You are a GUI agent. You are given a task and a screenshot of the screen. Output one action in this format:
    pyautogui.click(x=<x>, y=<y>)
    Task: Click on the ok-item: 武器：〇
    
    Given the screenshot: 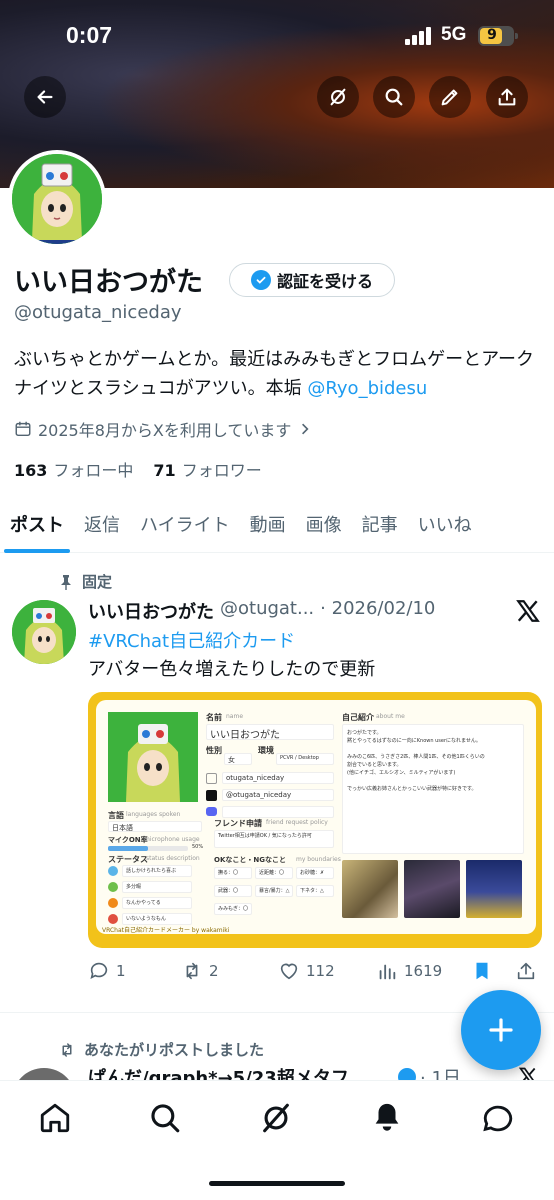 What is the action you would take?
    pyautogui.click(x=233, y=891)
    